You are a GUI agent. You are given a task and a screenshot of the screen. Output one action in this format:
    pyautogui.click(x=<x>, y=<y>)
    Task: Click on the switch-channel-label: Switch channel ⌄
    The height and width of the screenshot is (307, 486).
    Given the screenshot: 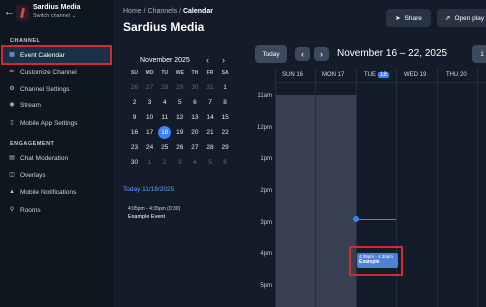 What is the action you would take?
    pyautogui.click(x=54, y=16)
    